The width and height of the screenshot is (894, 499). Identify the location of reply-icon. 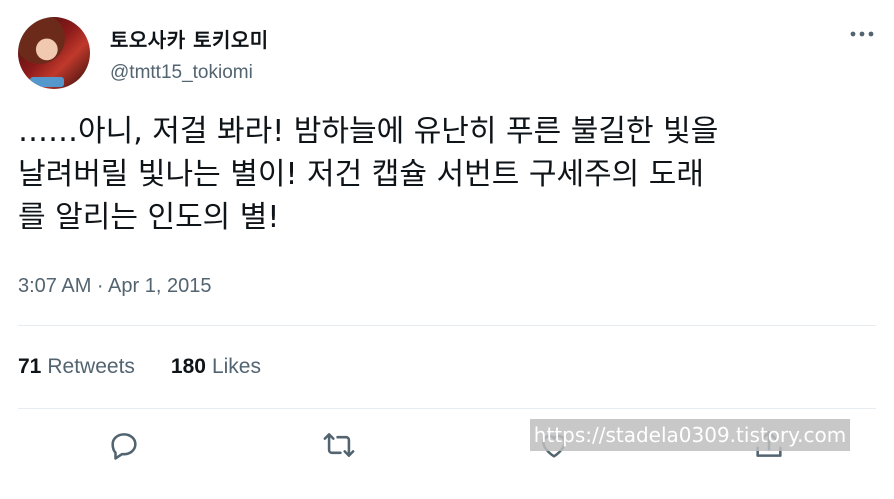
(124, 445).